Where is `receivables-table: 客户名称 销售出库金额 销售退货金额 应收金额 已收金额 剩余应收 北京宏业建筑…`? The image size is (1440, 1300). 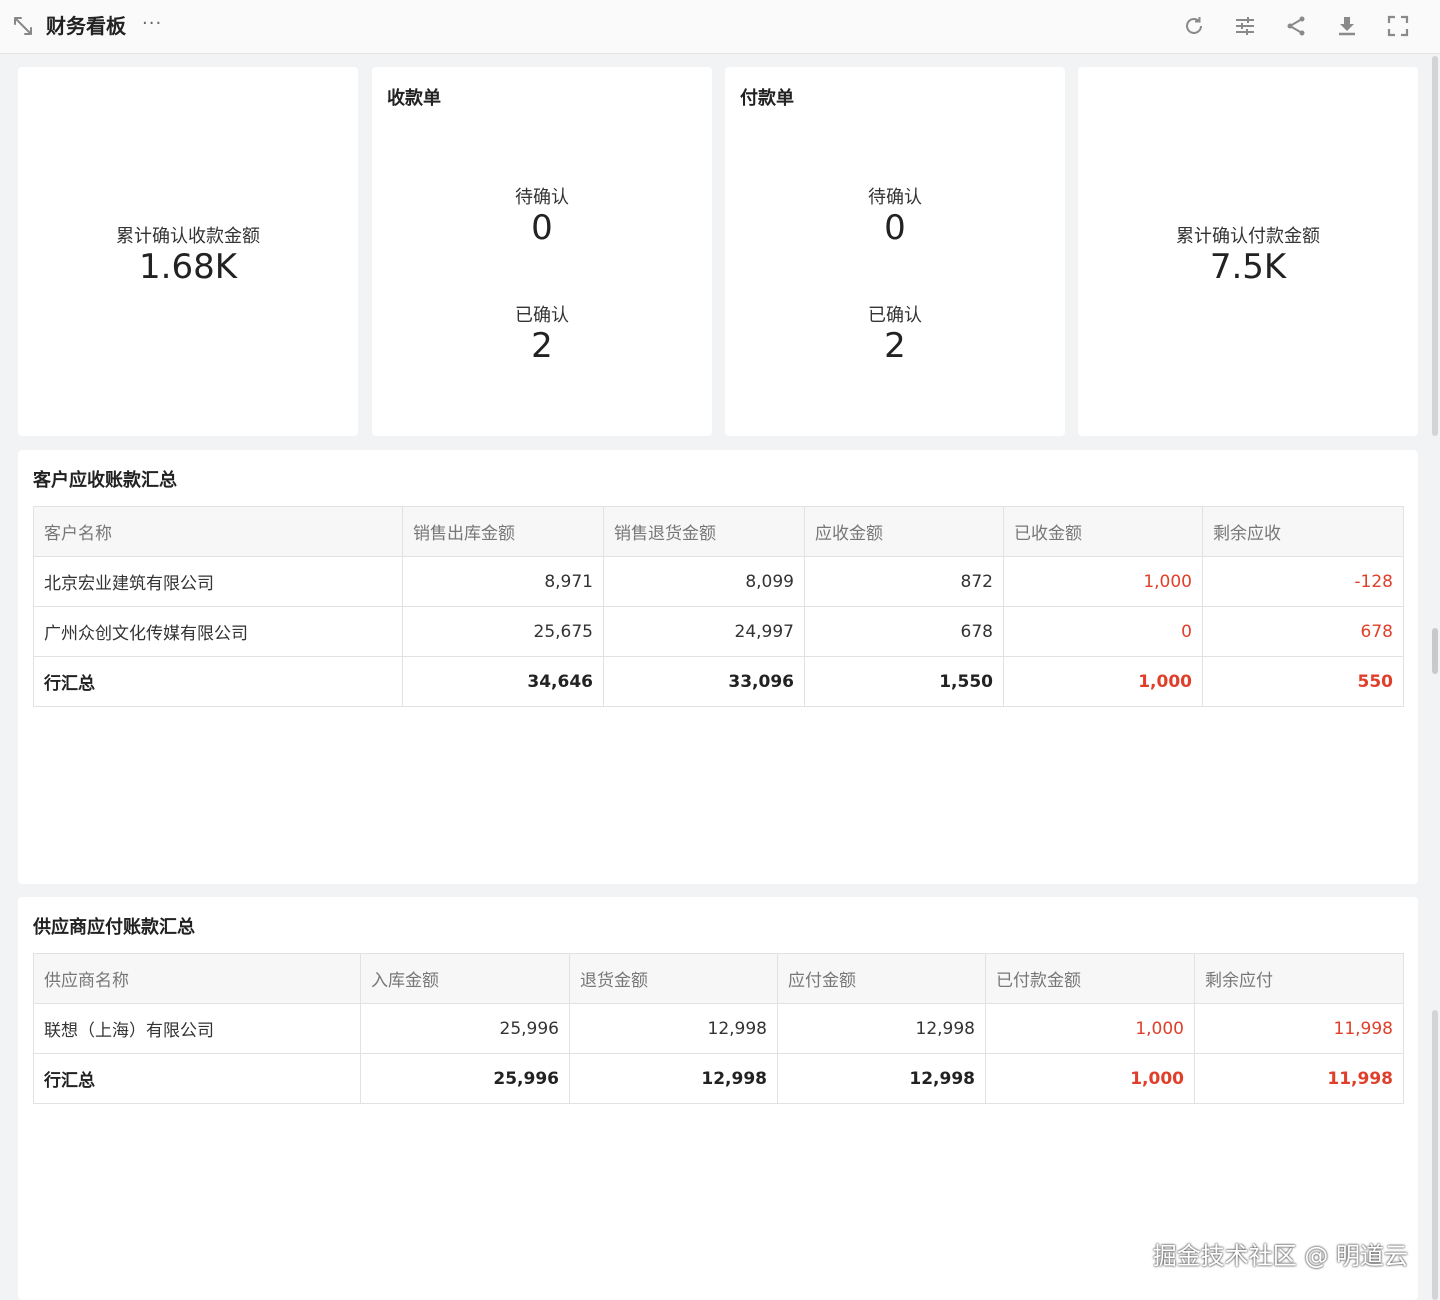 receivables-table: 客户名称 销售出库金额 销售退货金额 应收金额 已收金额 剩余应收 北京宏业建筑… is located at coordinates (718, 606).